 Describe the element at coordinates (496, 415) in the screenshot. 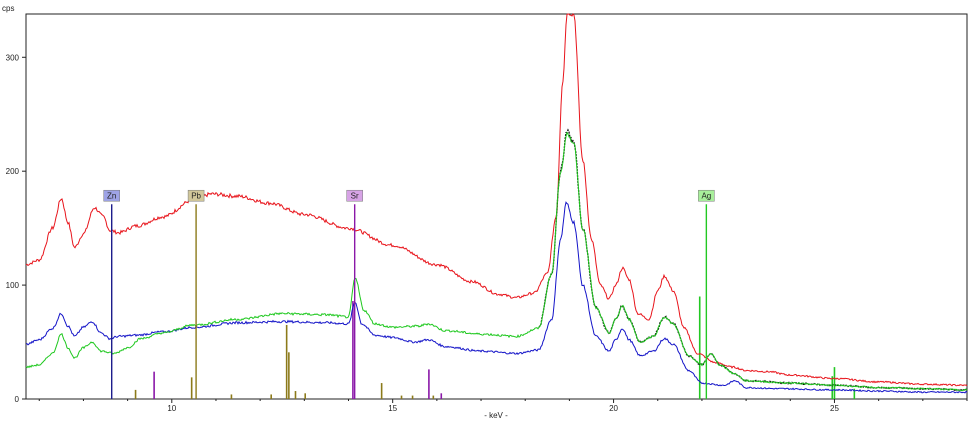

I see `x-axis-label: - keV -` at that location.